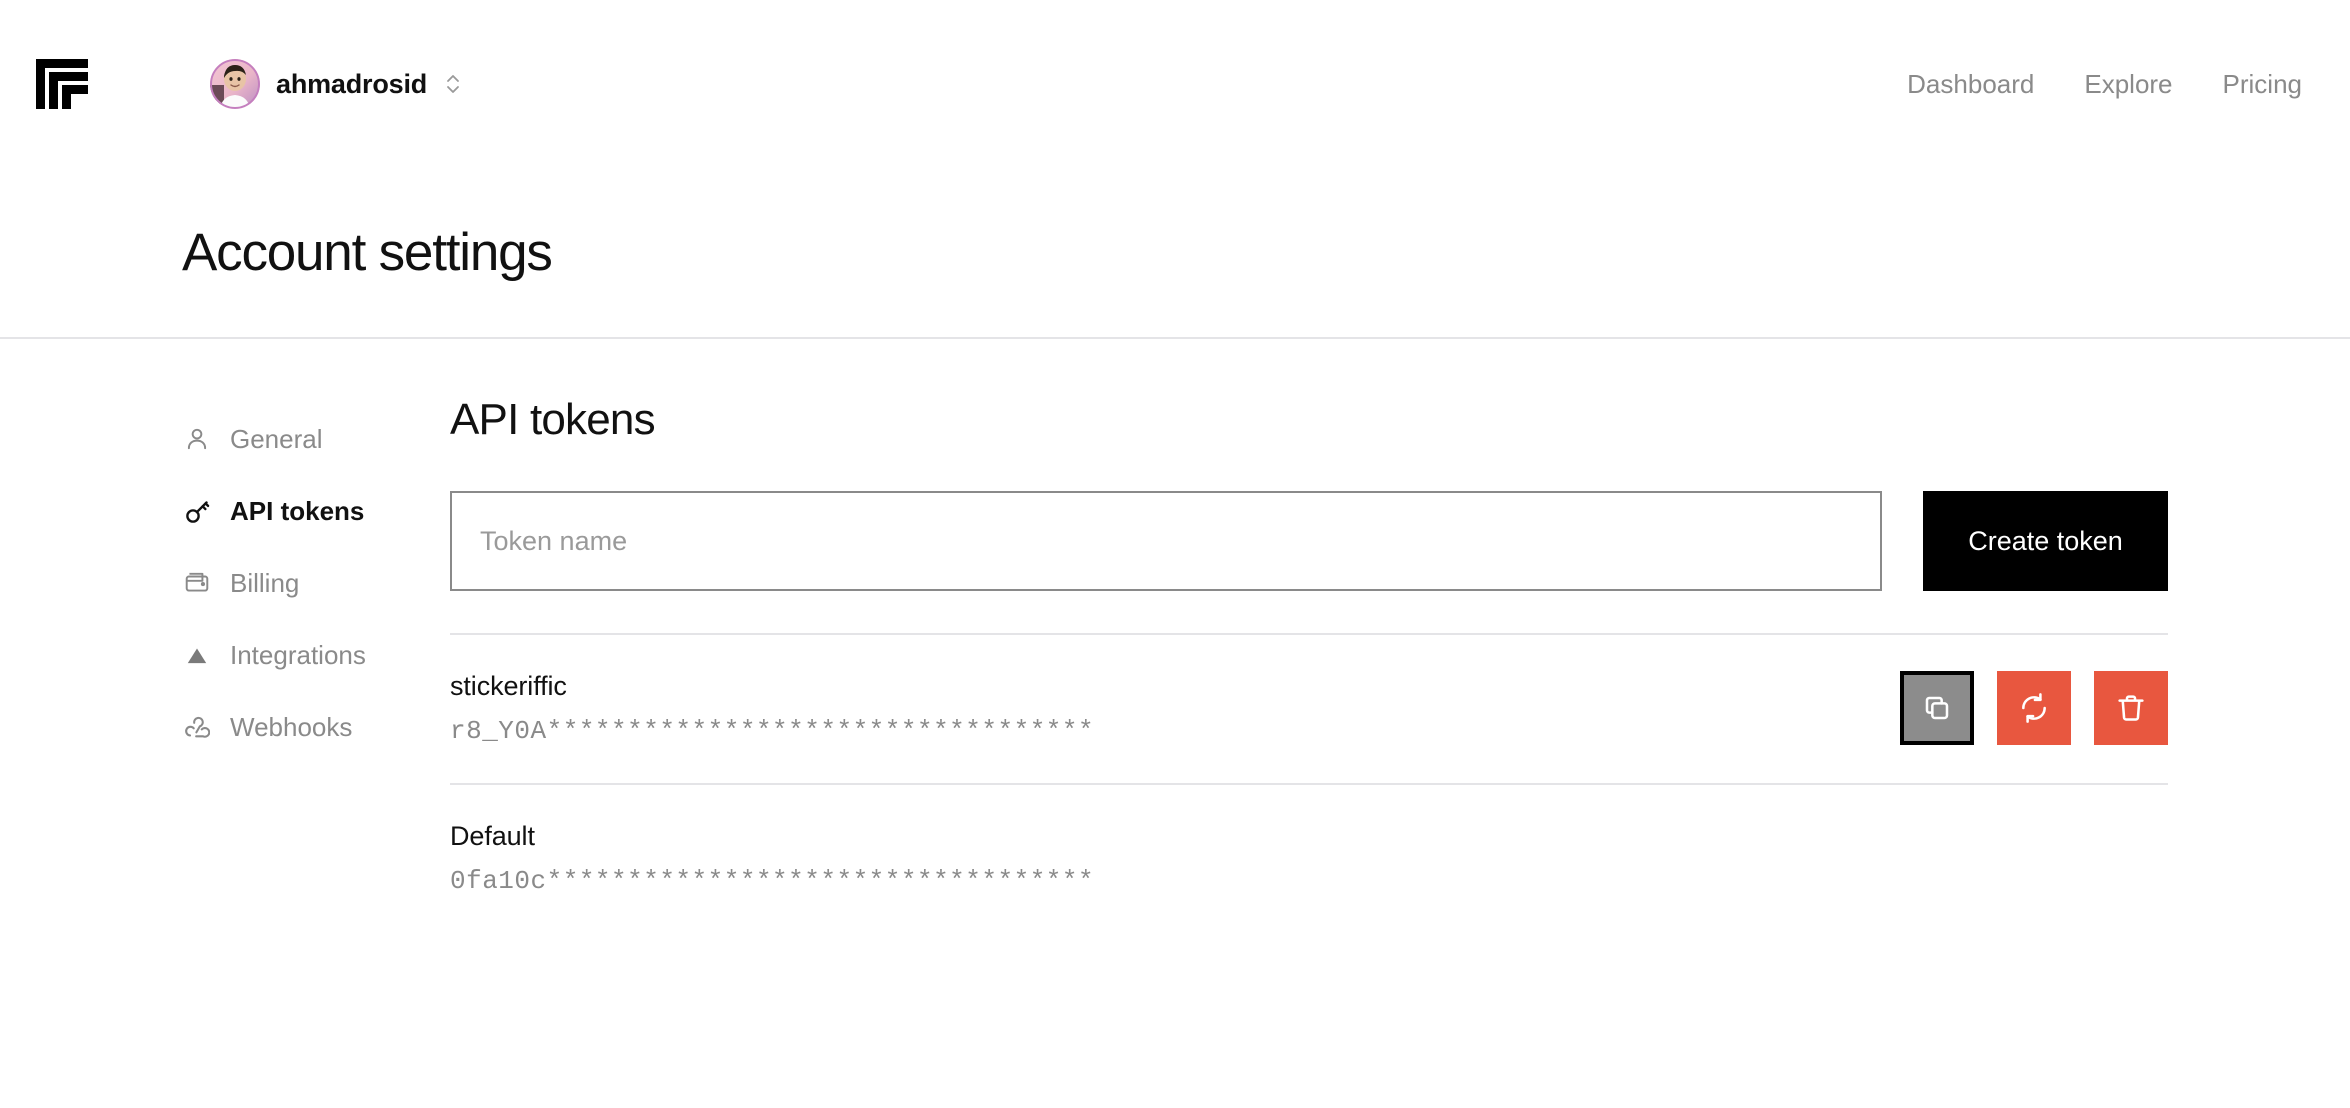  What do you see at coordinates (1937, 708) in the screenshot?
I see `copy-token-button` at bounding box center [1937, 708].